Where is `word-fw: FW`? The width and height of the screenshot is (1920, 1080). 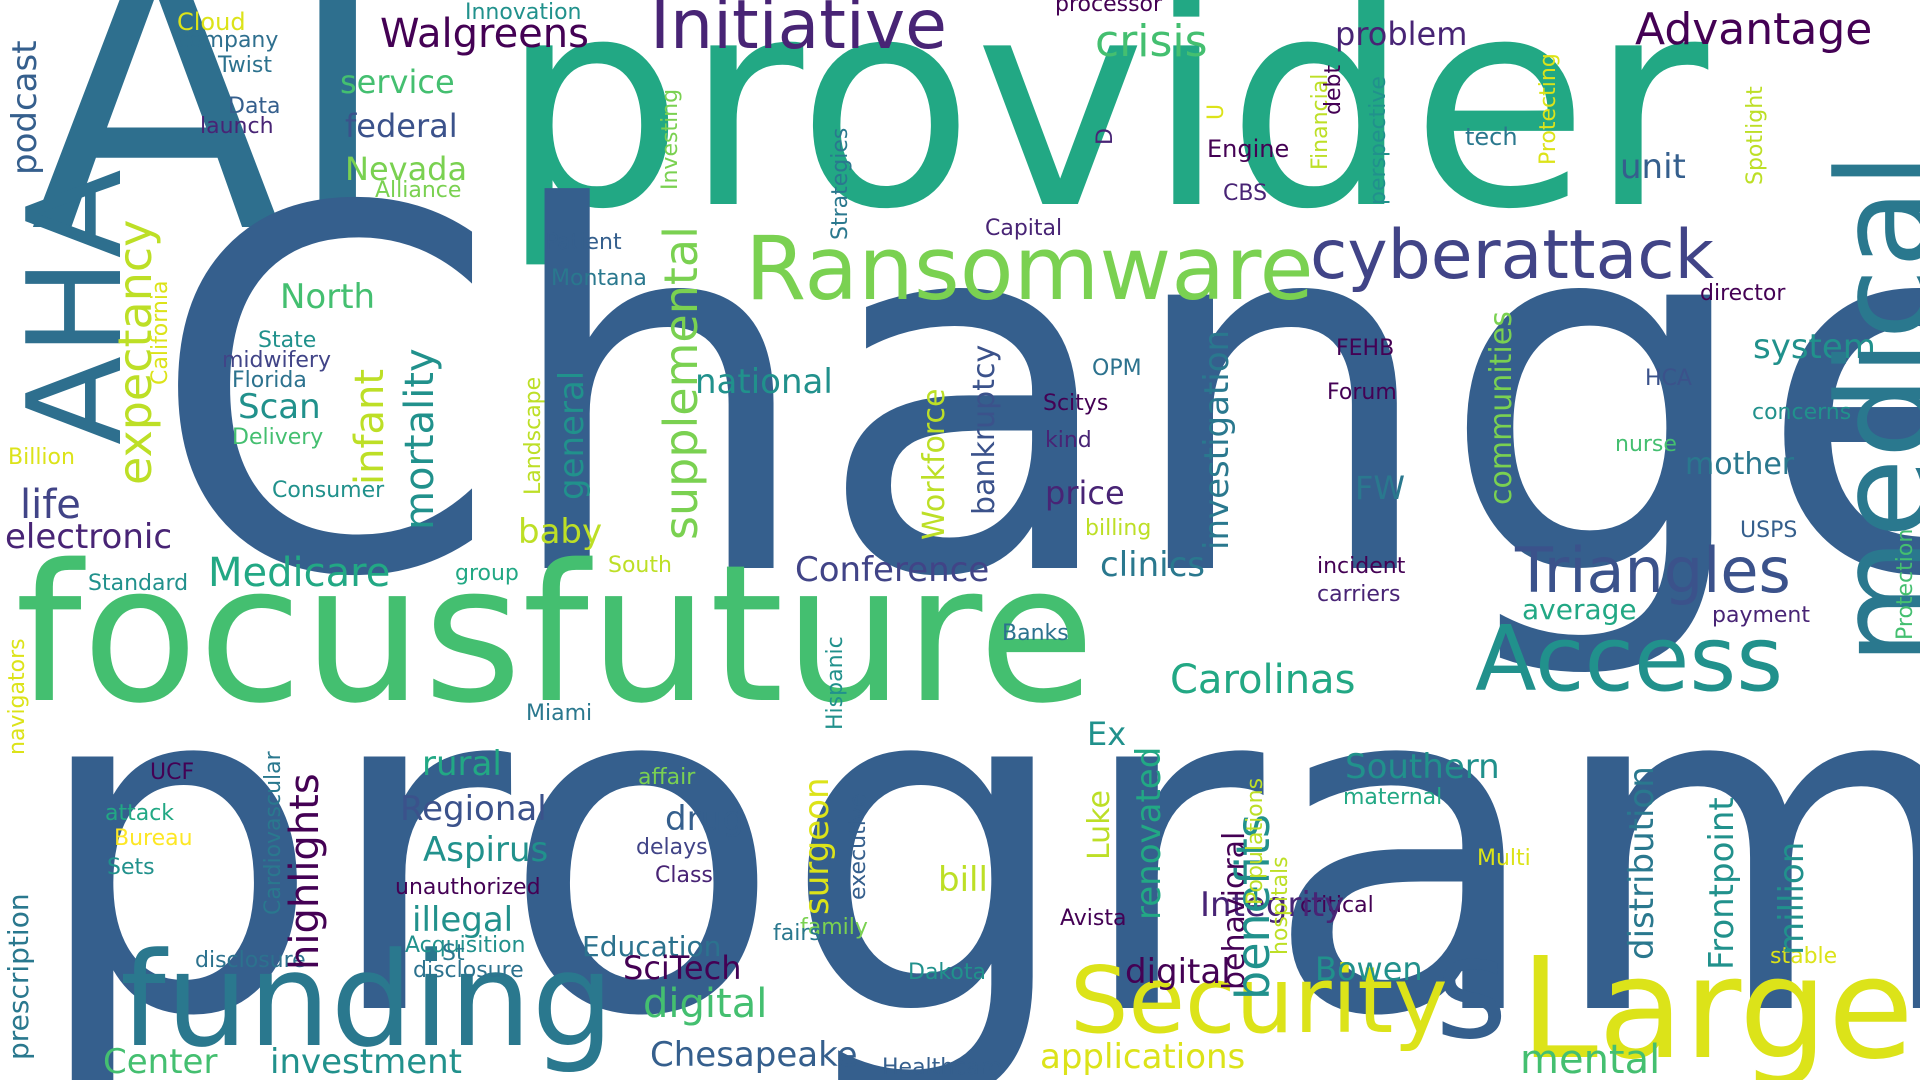 word-fw: FW is located at coordinates (1380, 488).